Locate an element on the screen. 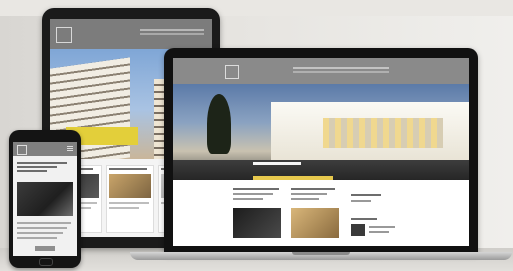  phone-read-more-button is located at coordinates (45, 248).